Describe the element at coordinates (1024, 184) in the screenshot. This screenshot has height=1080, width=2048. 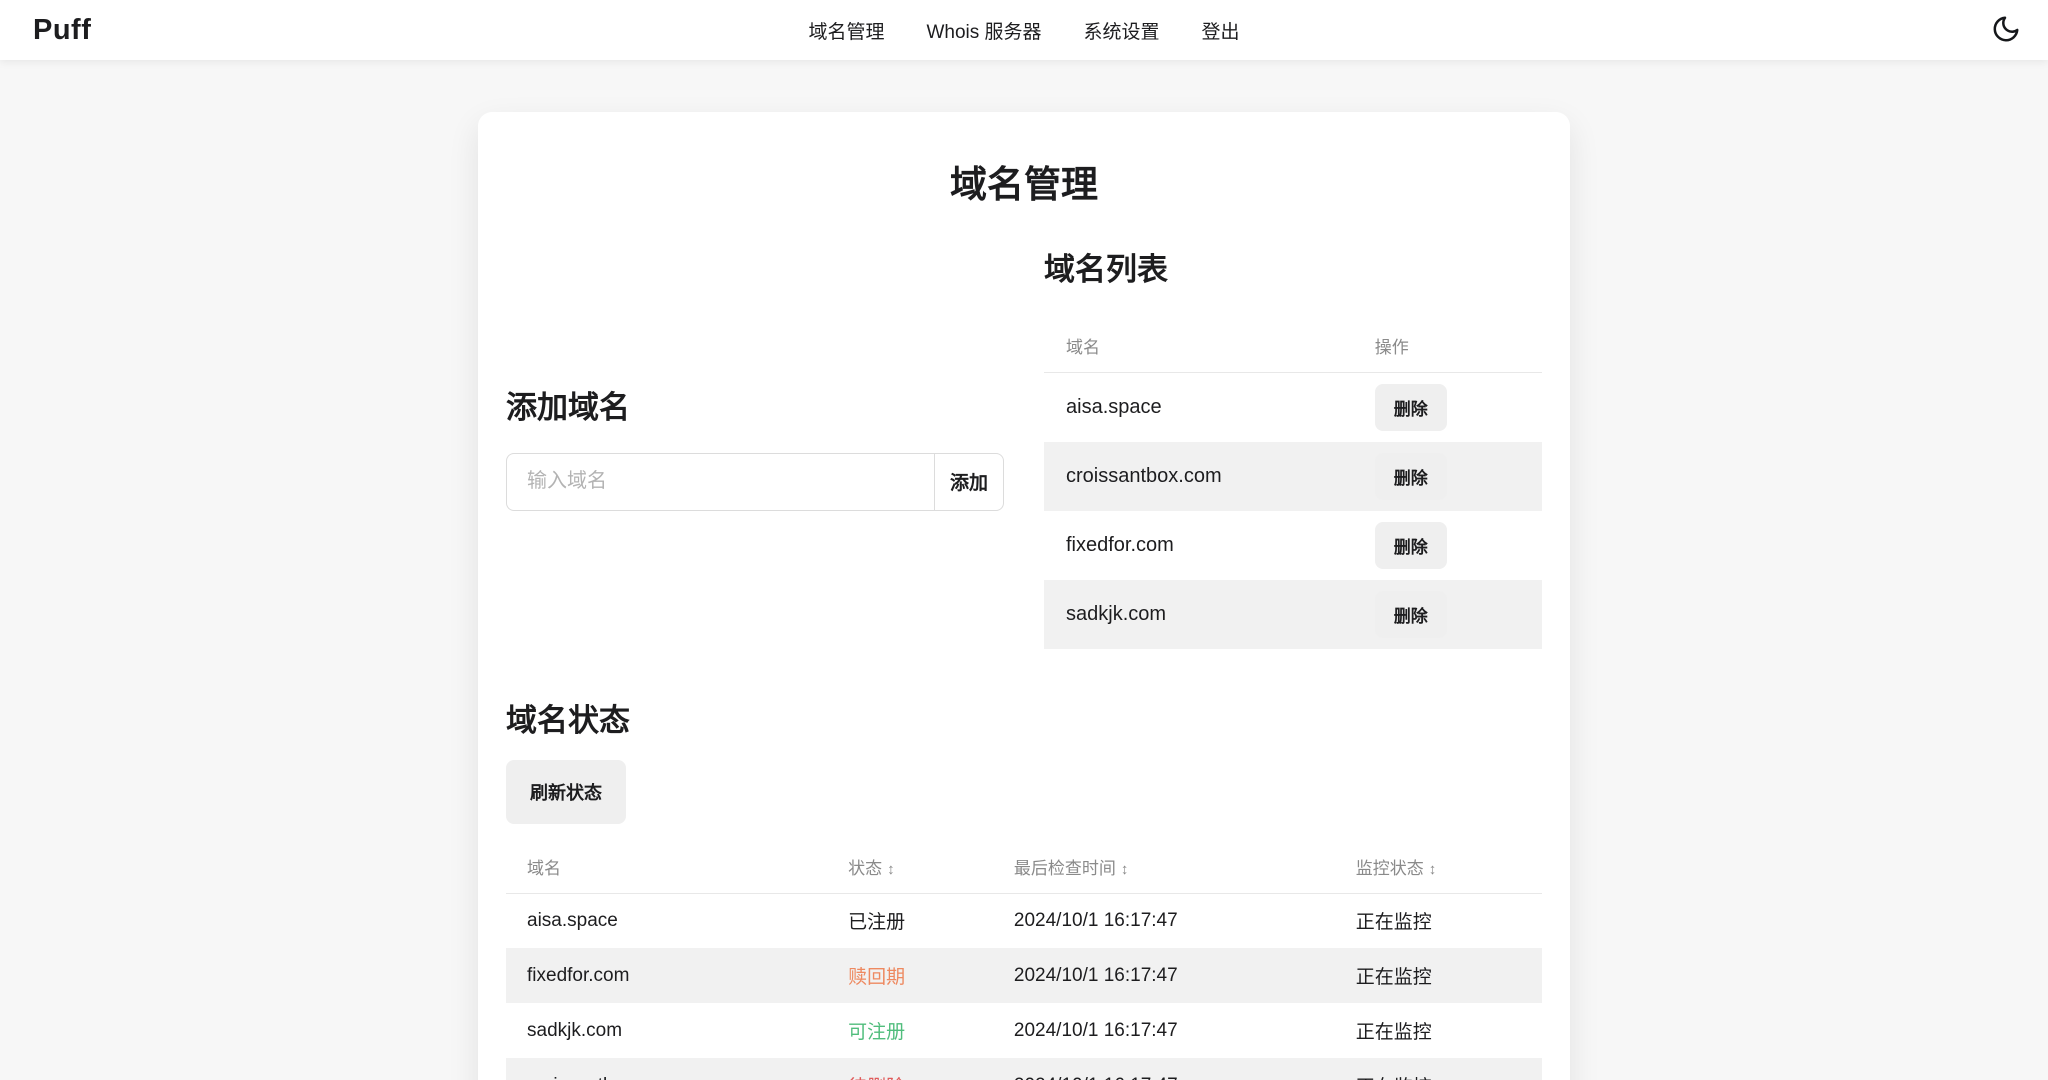
I see `page-title: 域名管理` at that location.